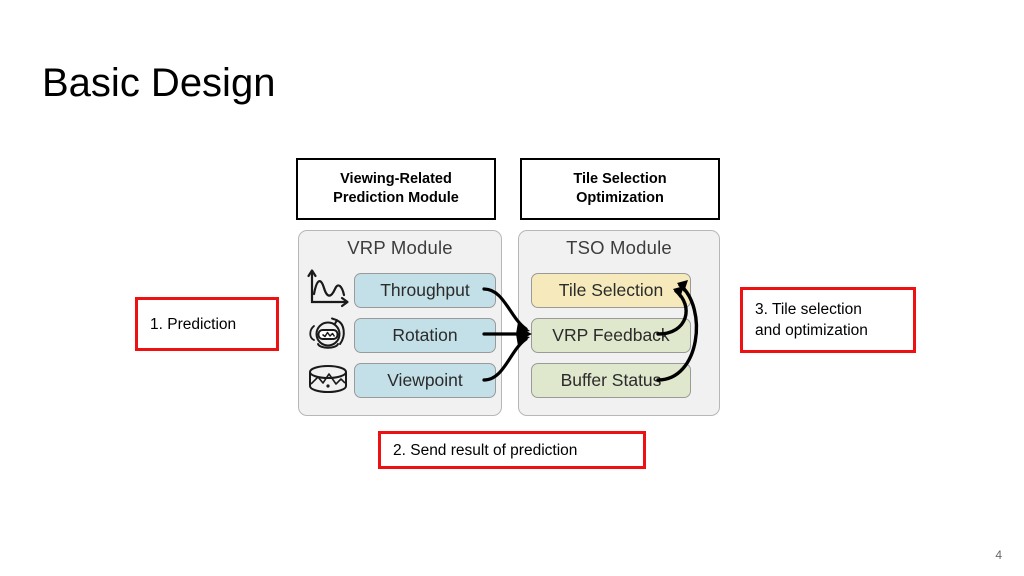 The image size is (1024, 576). Describe the element at coordinates (396, 179) in the screenshot. I see `caption-left-line1: Viewing-Related` at that location.